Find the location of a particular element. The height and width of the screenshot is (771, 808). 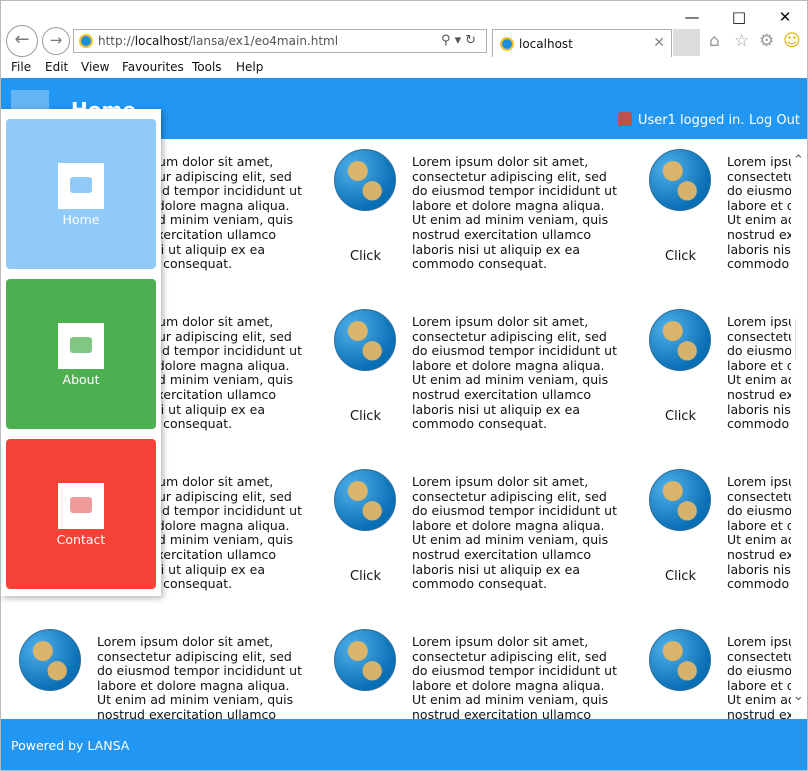

browser-tab: localhost ✕ is located at coordinates (582, 43).